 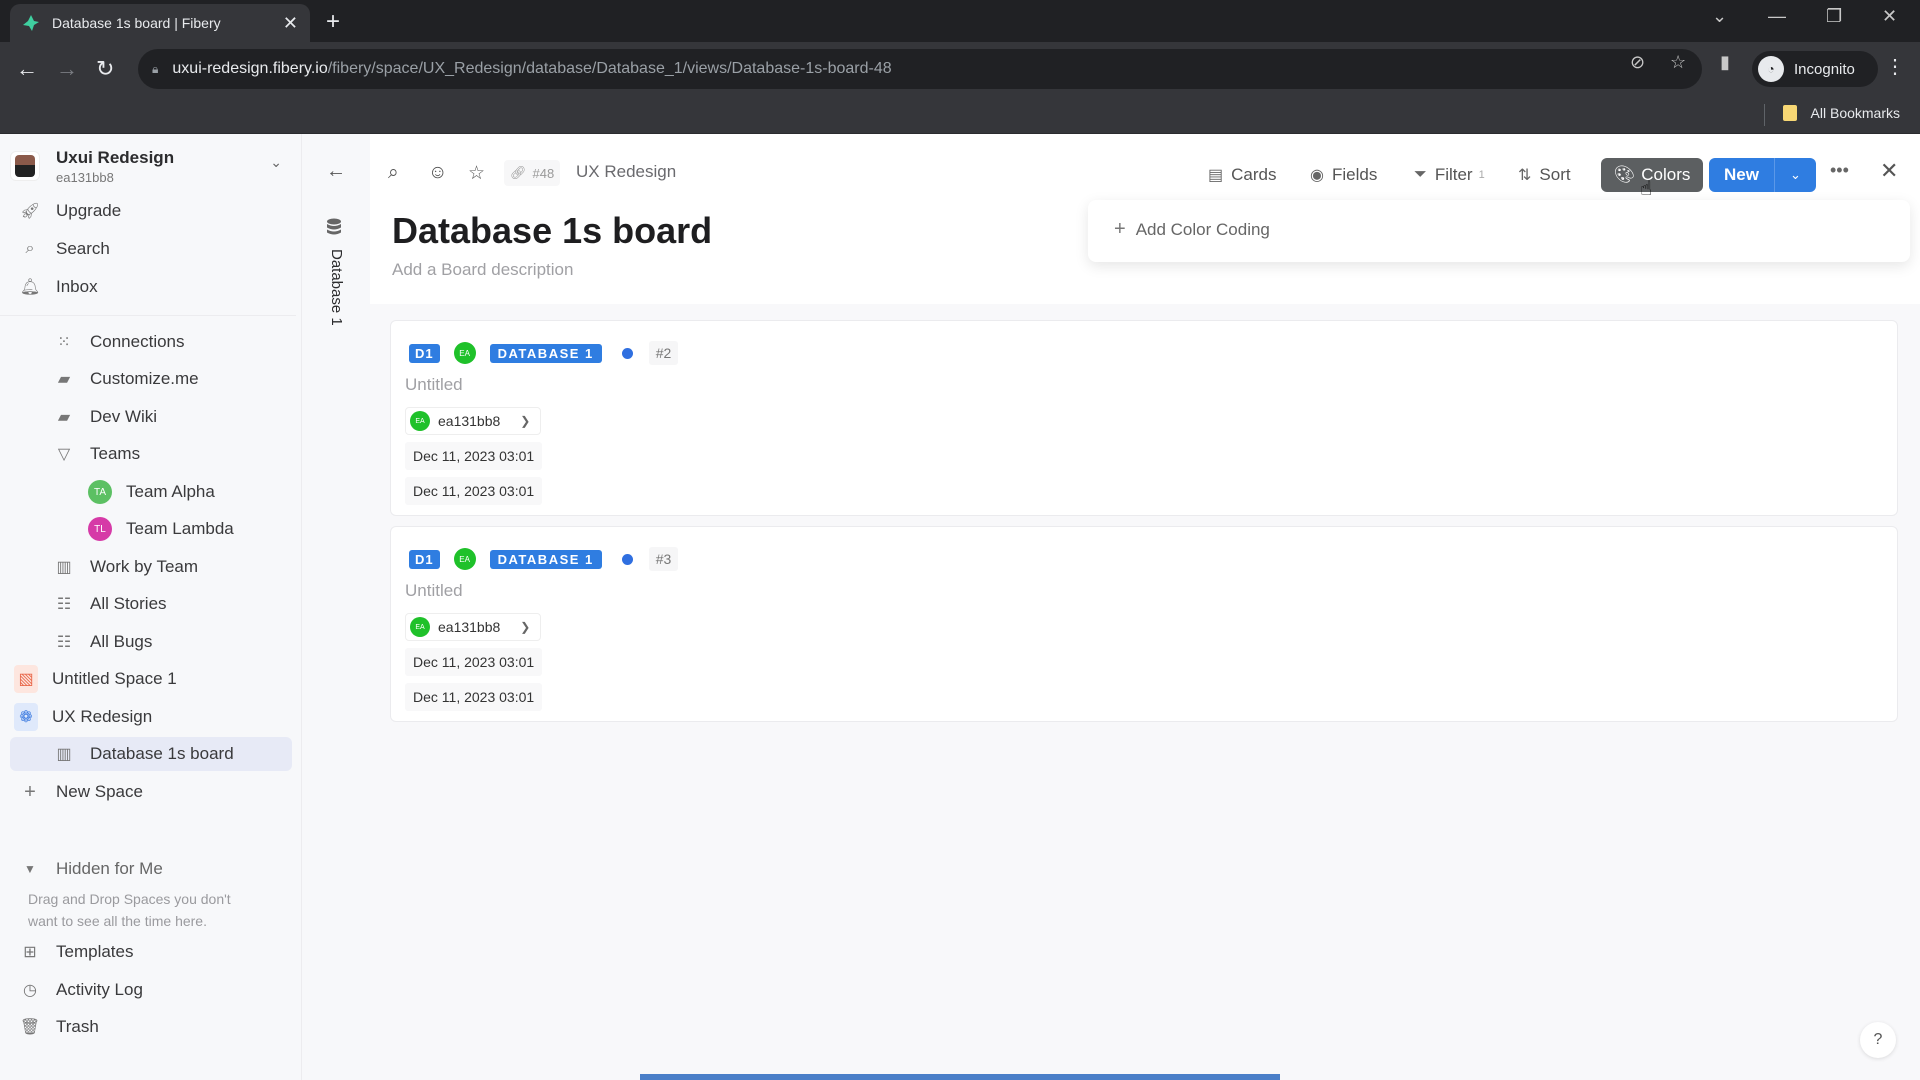 What do you see at coordinates (100, 492) in the screenshot?
I see `team-alpha-avatar: TA` at bounding box center [100, 492].